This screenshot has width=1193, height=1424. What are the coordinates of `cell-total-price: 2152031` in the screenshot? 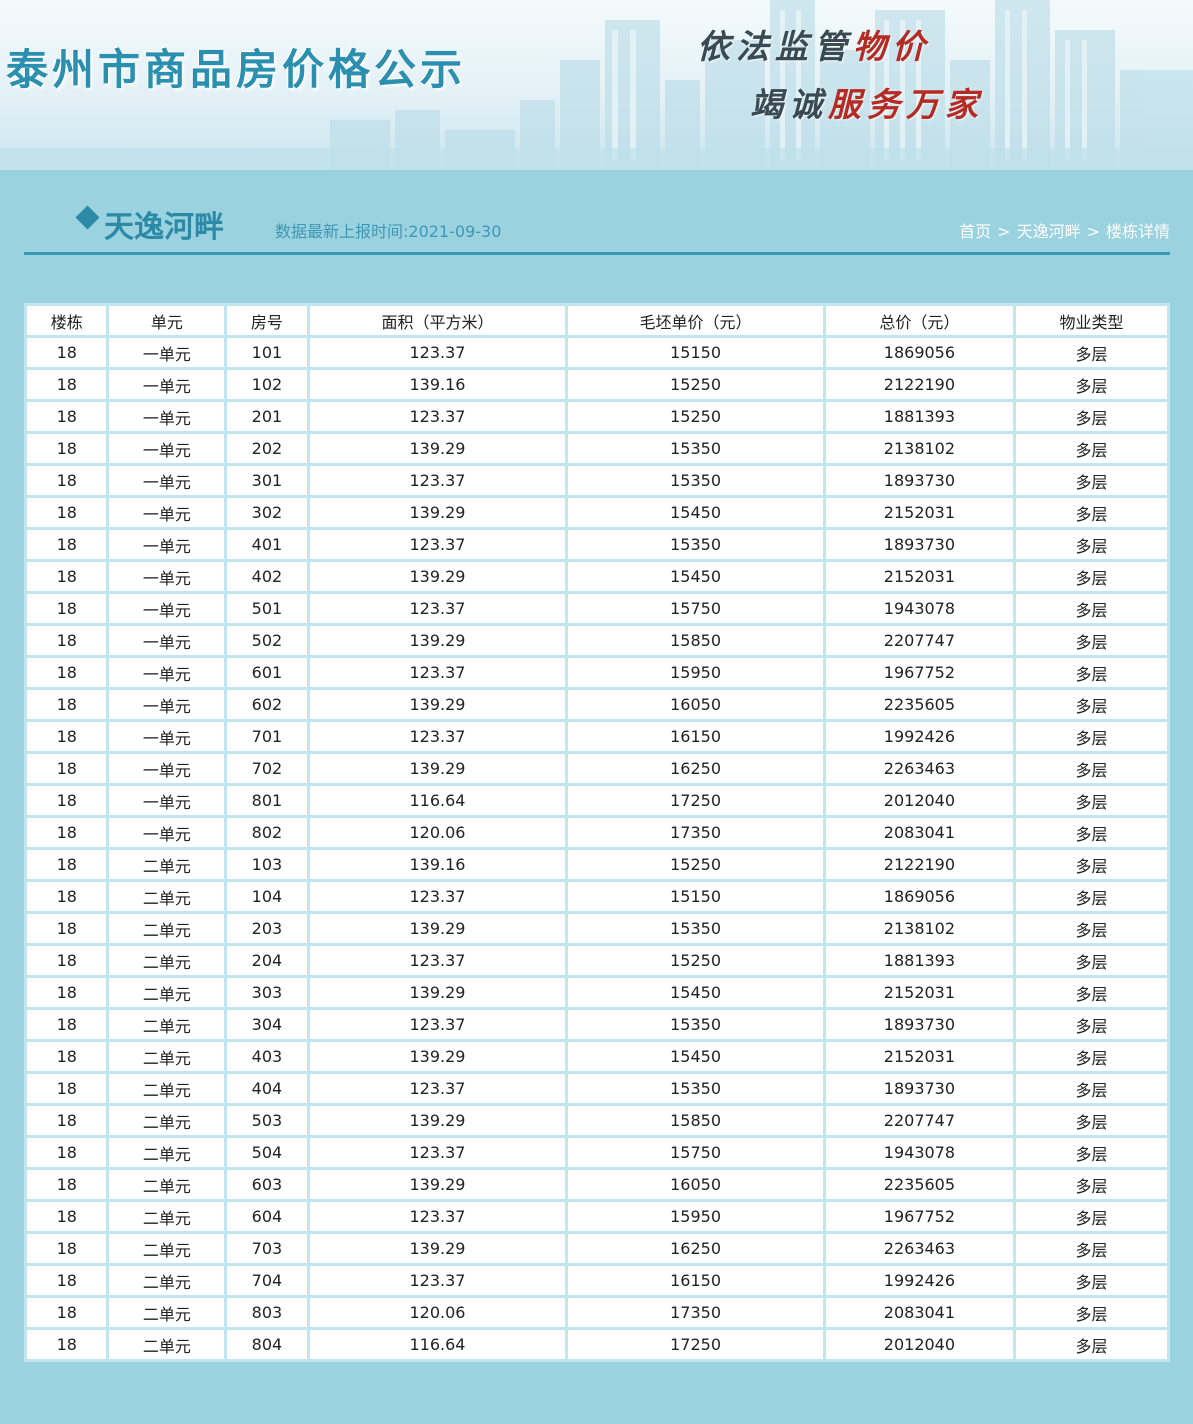 It's located at (919, 992).